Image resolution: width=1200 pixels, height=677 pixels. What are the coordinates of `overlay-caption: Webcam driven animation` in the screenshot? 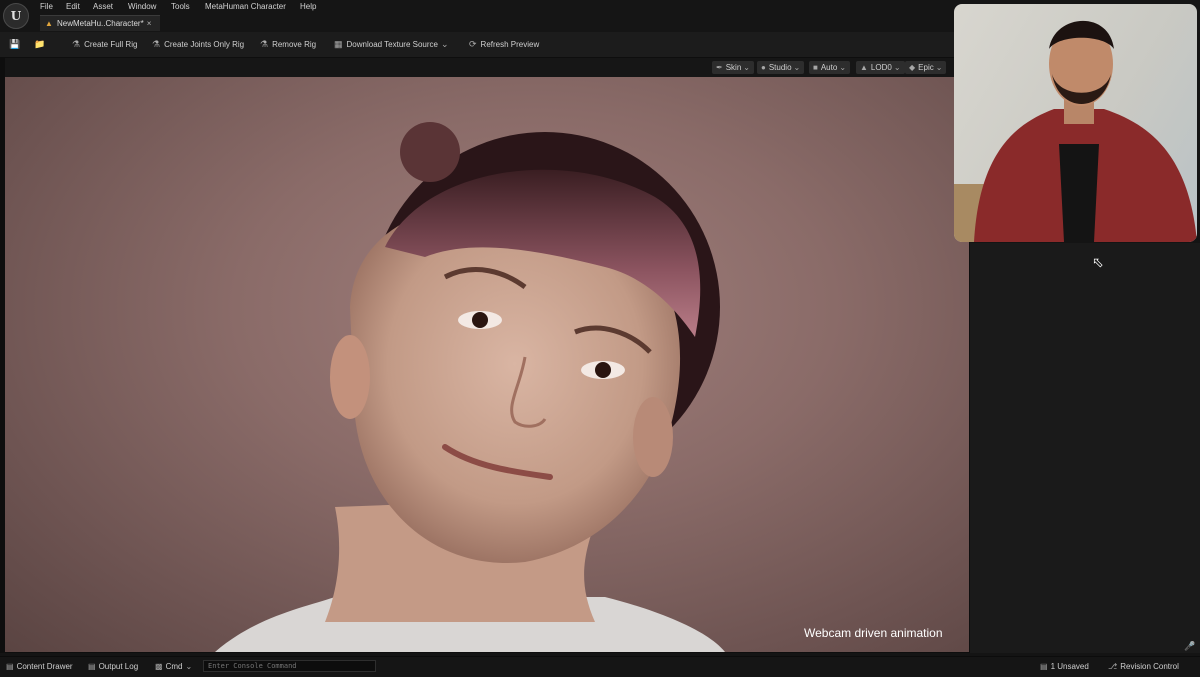 It's located at (873, 633).